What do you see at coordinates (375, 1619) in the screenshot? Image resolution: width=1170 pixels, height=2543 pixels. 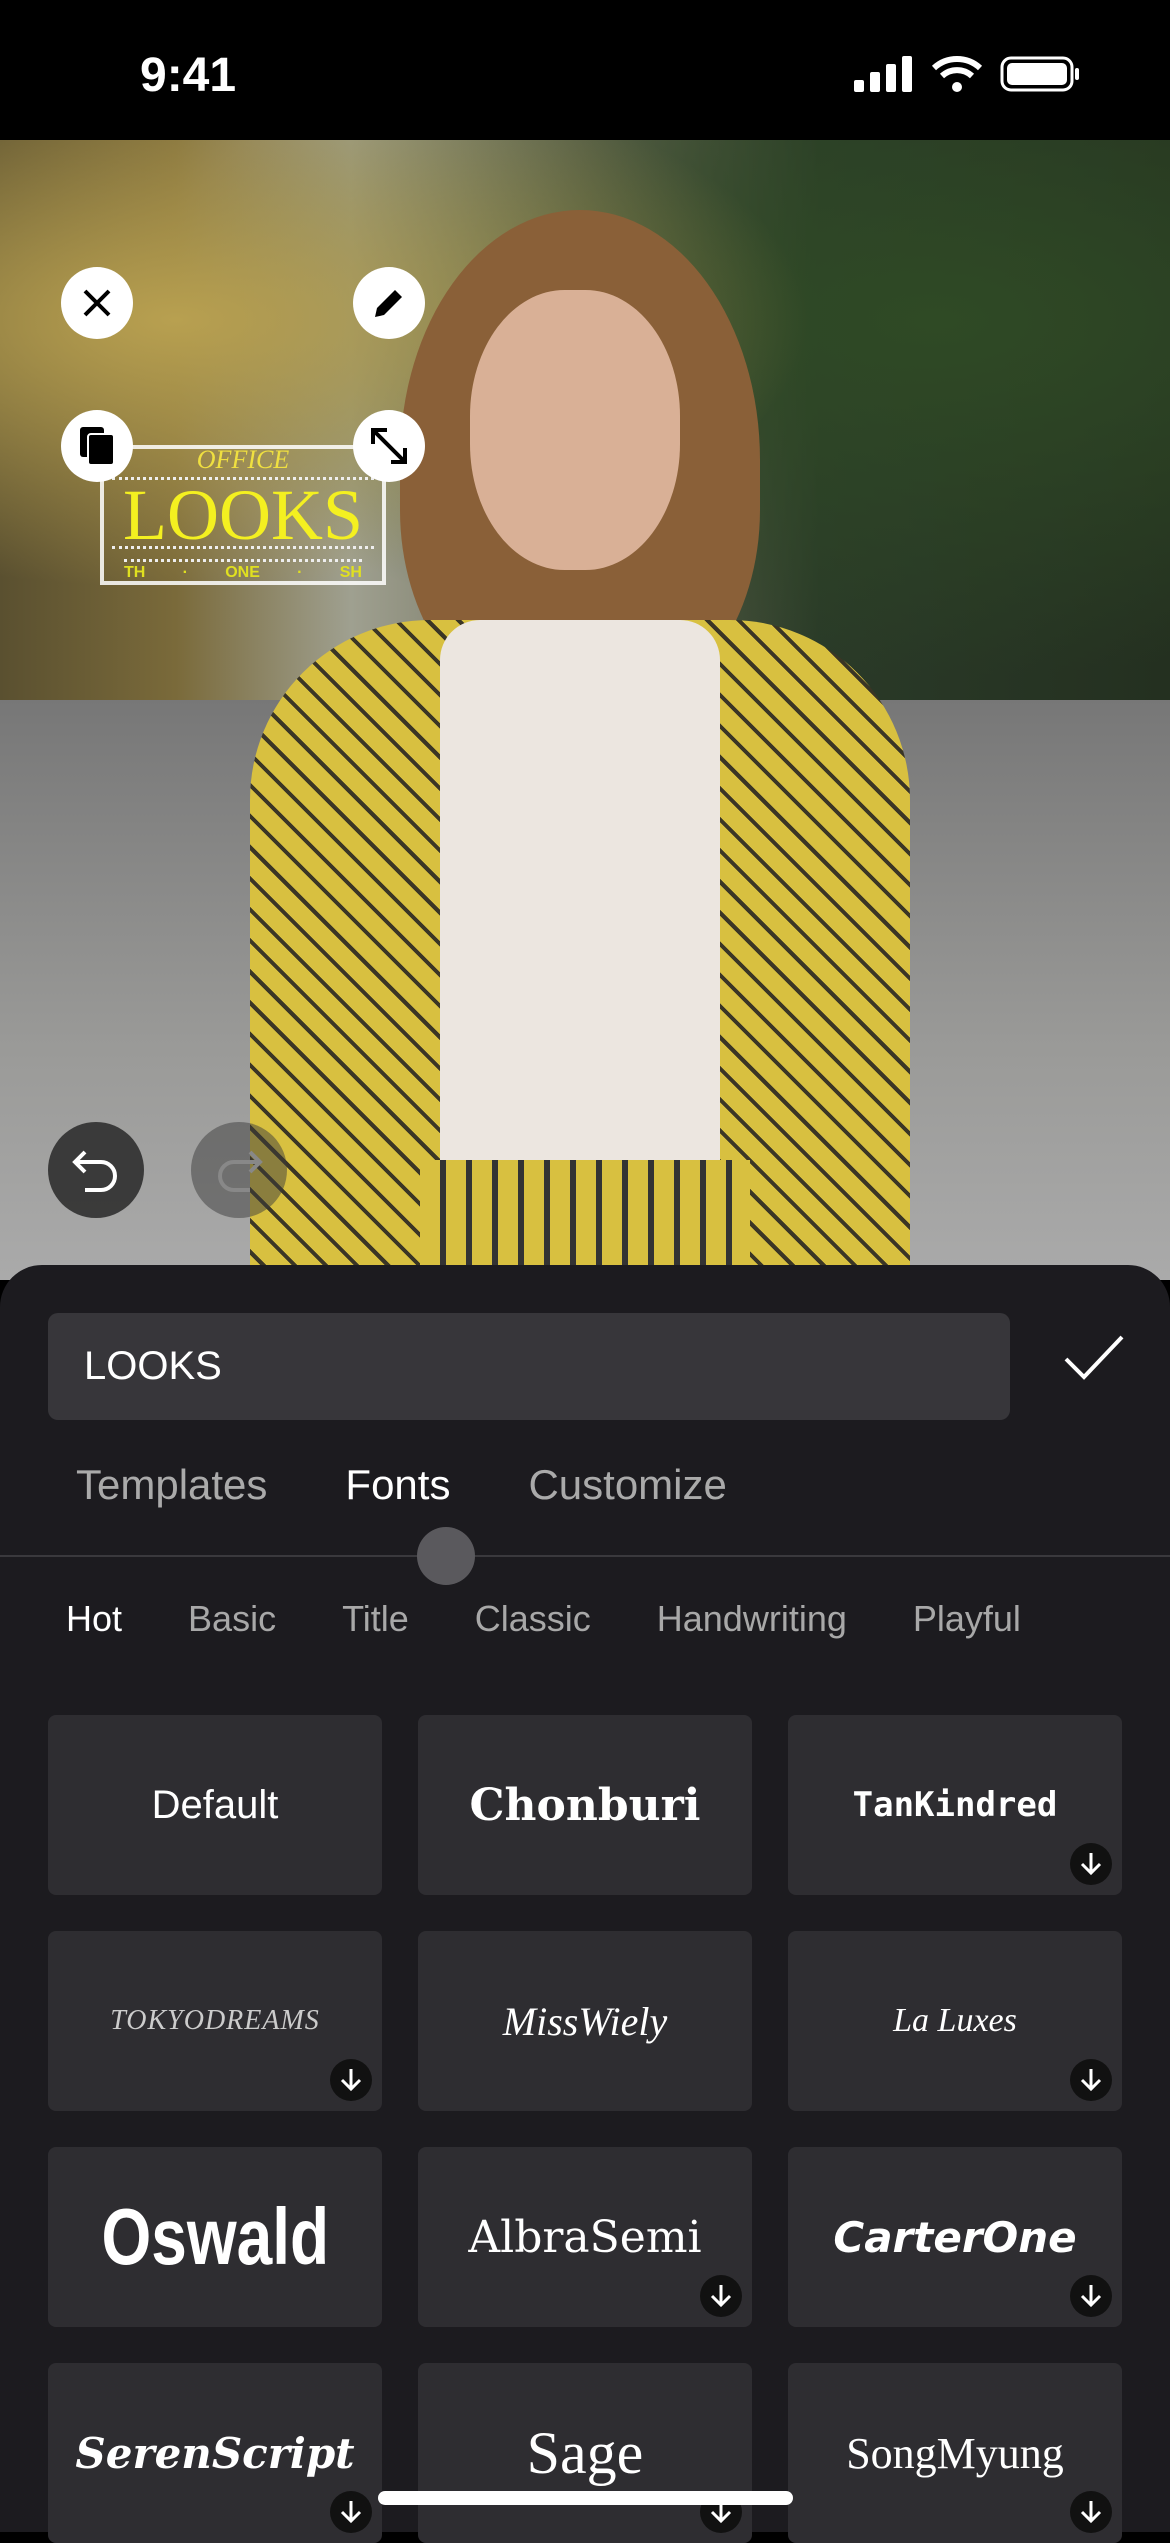 I see `category-title: Title` at bounding box center [375, 1619].